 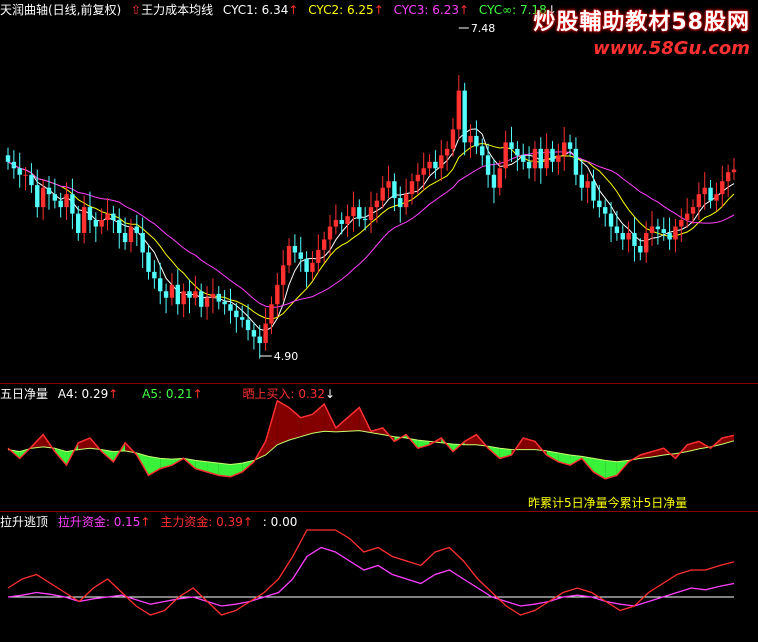 I want to click on panel-divider, so click(x=379, y=511).